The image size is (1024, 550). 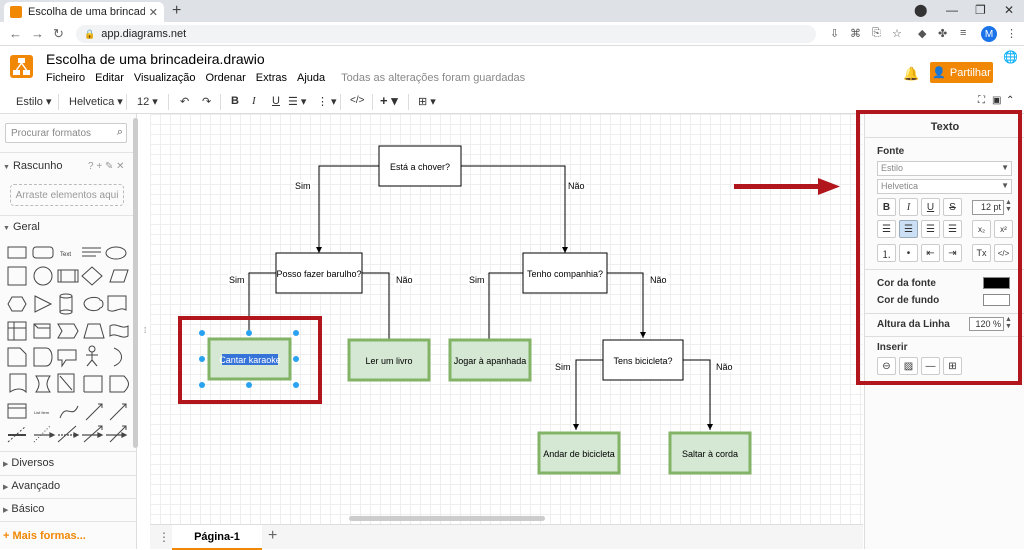 What do you see at coordinates (357, 100) in the screenshot?
I see `html-code-button: </>` at bounding box center [357, 100].